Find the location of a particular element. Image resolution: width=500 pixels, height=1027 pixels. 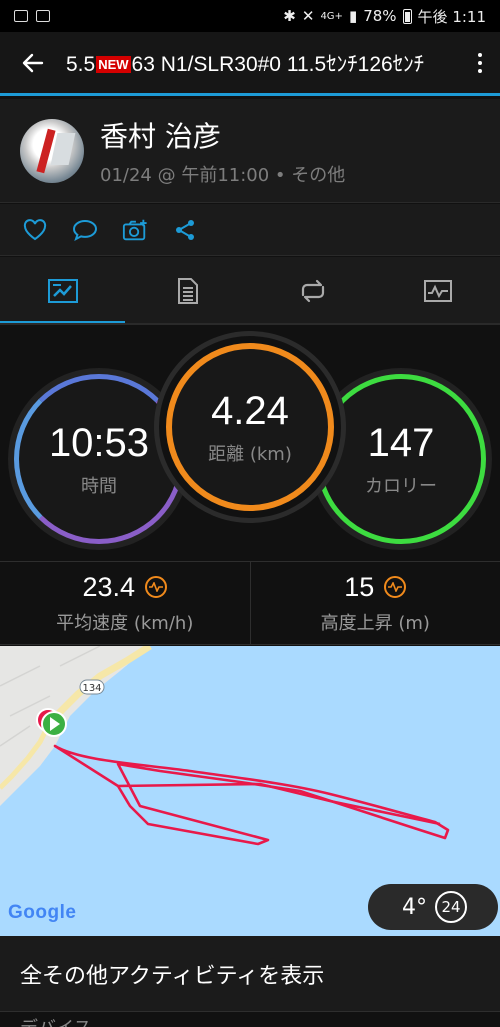

new-badge: NEW is located at coordinates (113, 64).